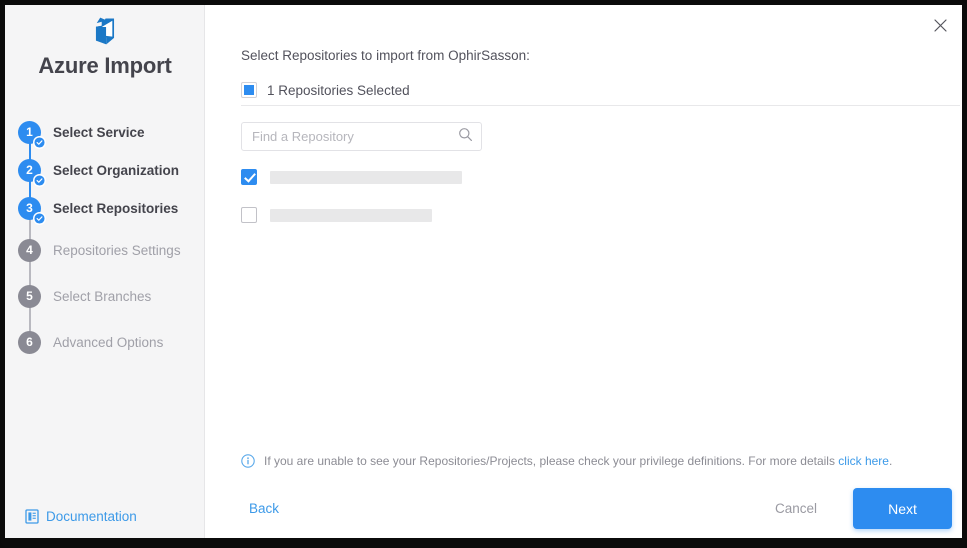 This screenshot has width=967, height=548. I want to click on step-circle: 3, so click(32, 210).